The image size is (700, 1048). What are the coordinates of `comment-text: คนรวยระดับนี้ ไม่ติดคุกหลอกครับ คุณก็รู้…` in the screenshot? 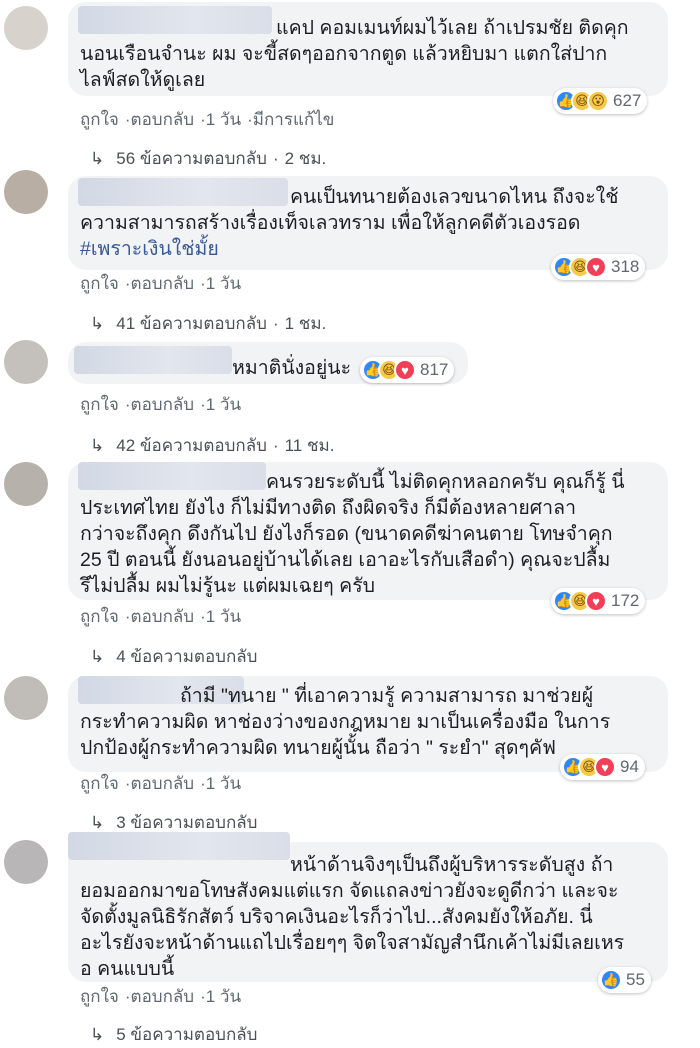 It's located at (352, 534).